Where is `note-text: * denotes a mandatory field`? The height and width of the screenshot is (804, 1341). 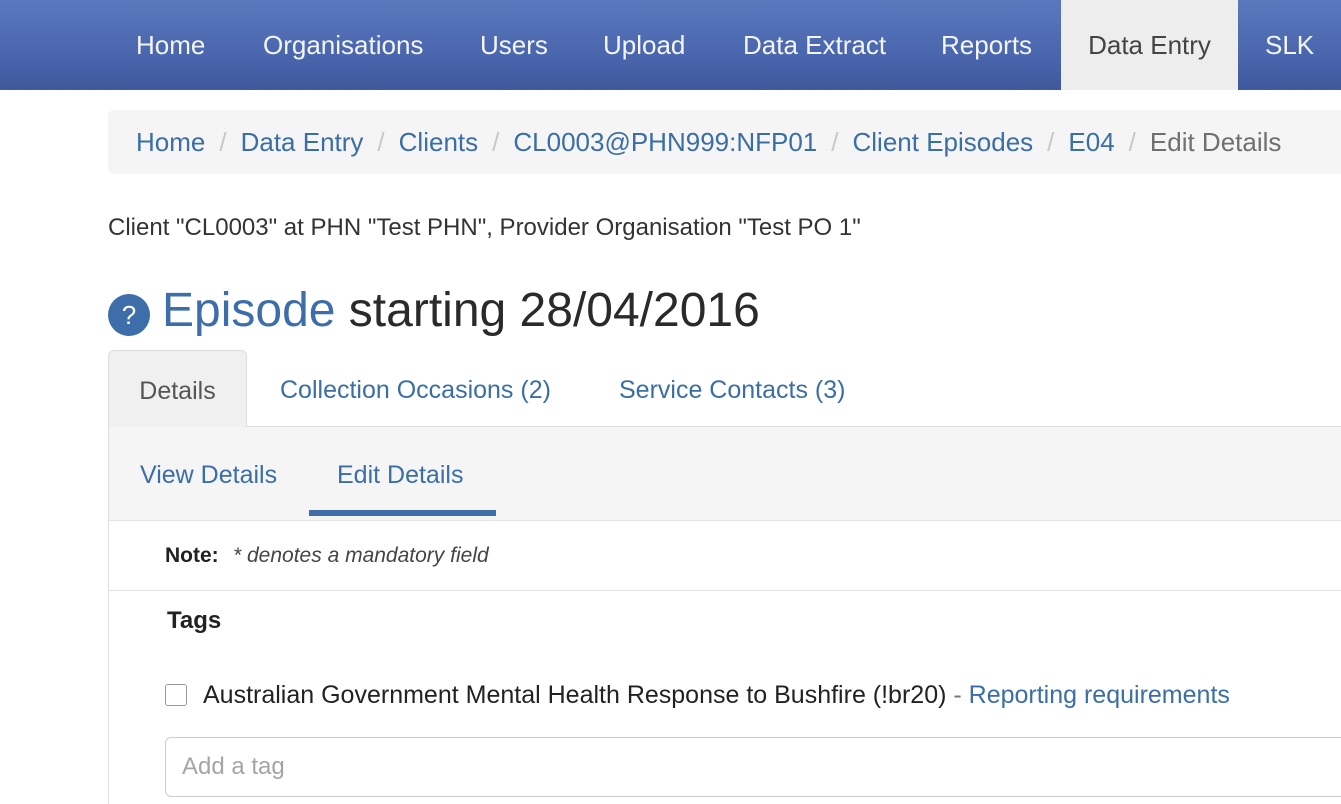 note-text: * denotes a mandatory field is located at coordinates (361, 555).